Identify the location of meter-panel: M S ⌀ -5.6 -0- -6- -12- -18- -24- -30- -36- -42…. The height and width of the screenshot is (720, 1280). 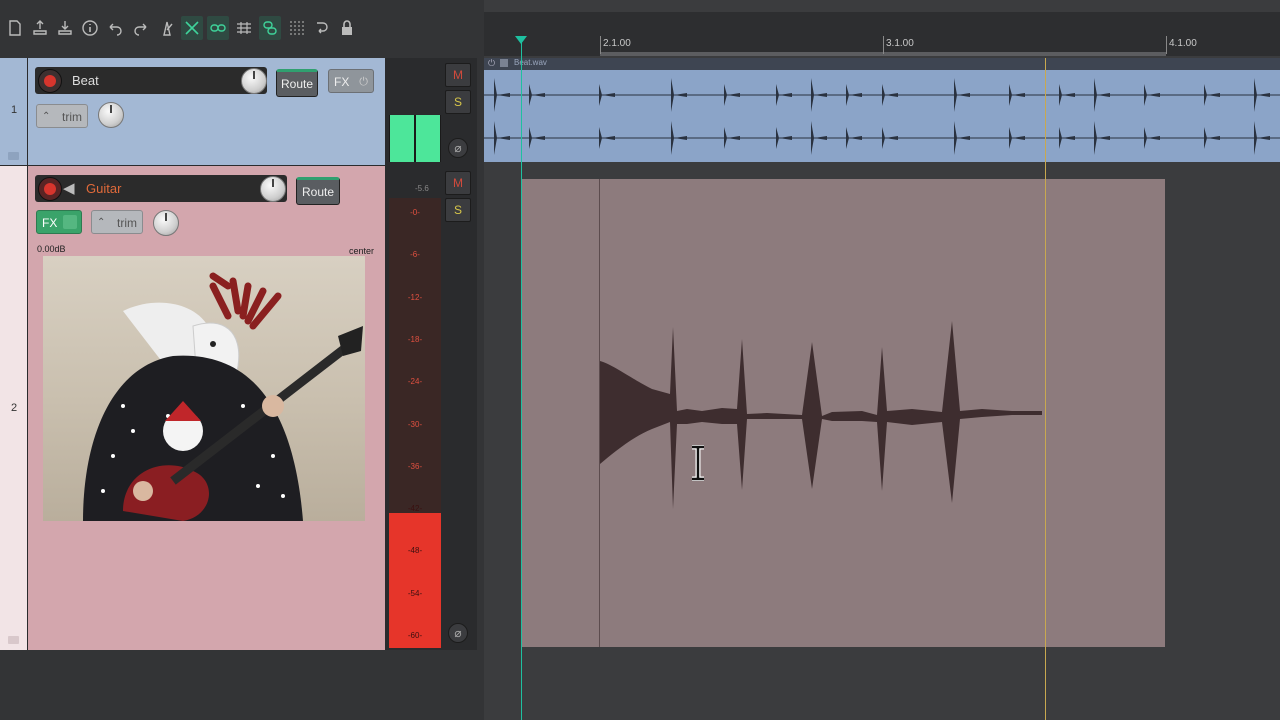
(431, 354).